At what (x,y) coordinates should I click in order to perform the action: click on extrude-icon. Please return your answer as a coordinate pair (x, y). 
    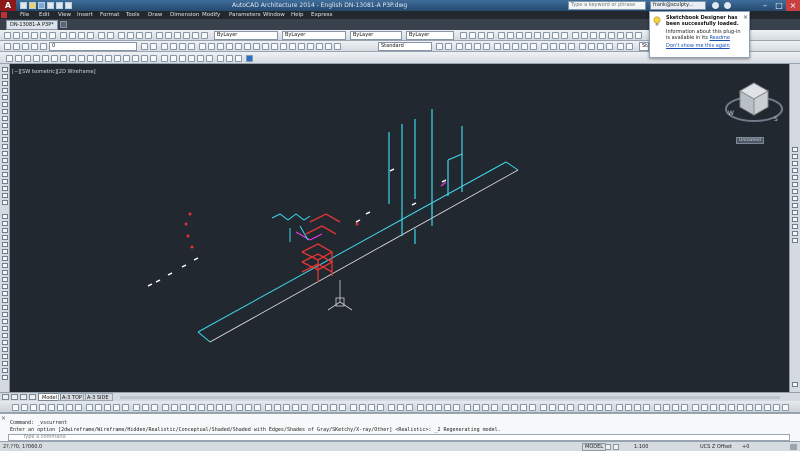
    Looking at the image, I should click on (89, 407).